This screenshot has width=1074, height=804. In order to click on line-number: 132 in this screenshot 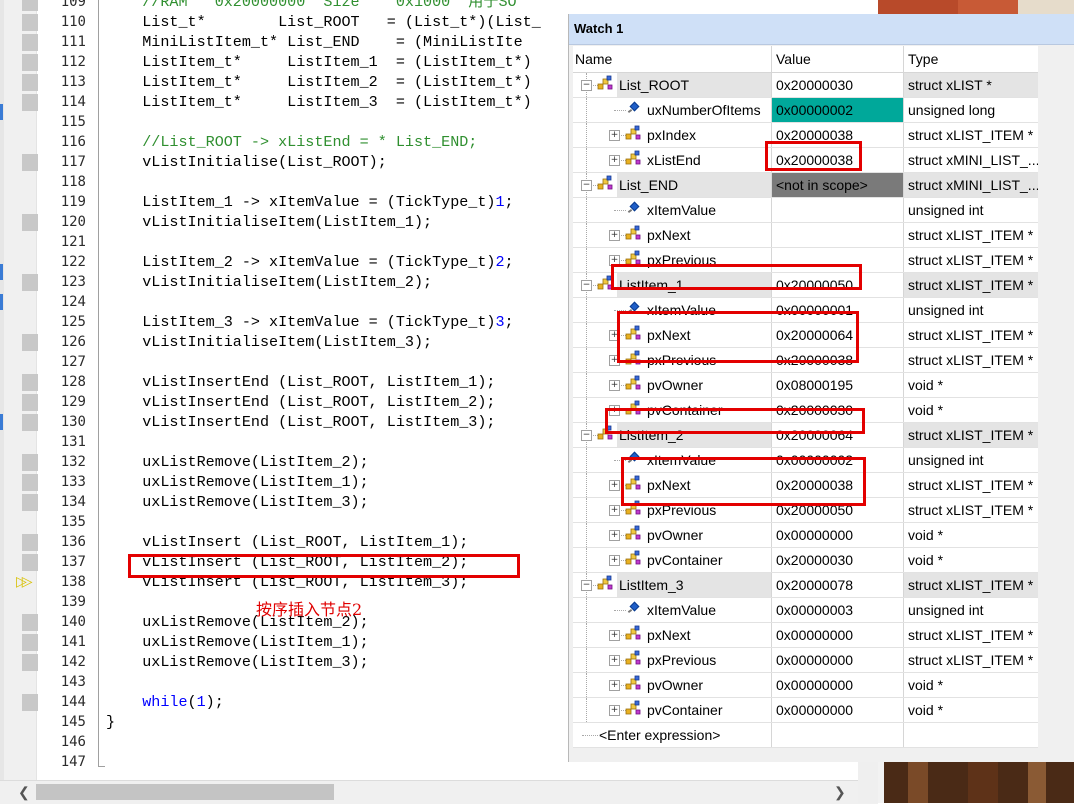, I will do `click(73, 462)`.